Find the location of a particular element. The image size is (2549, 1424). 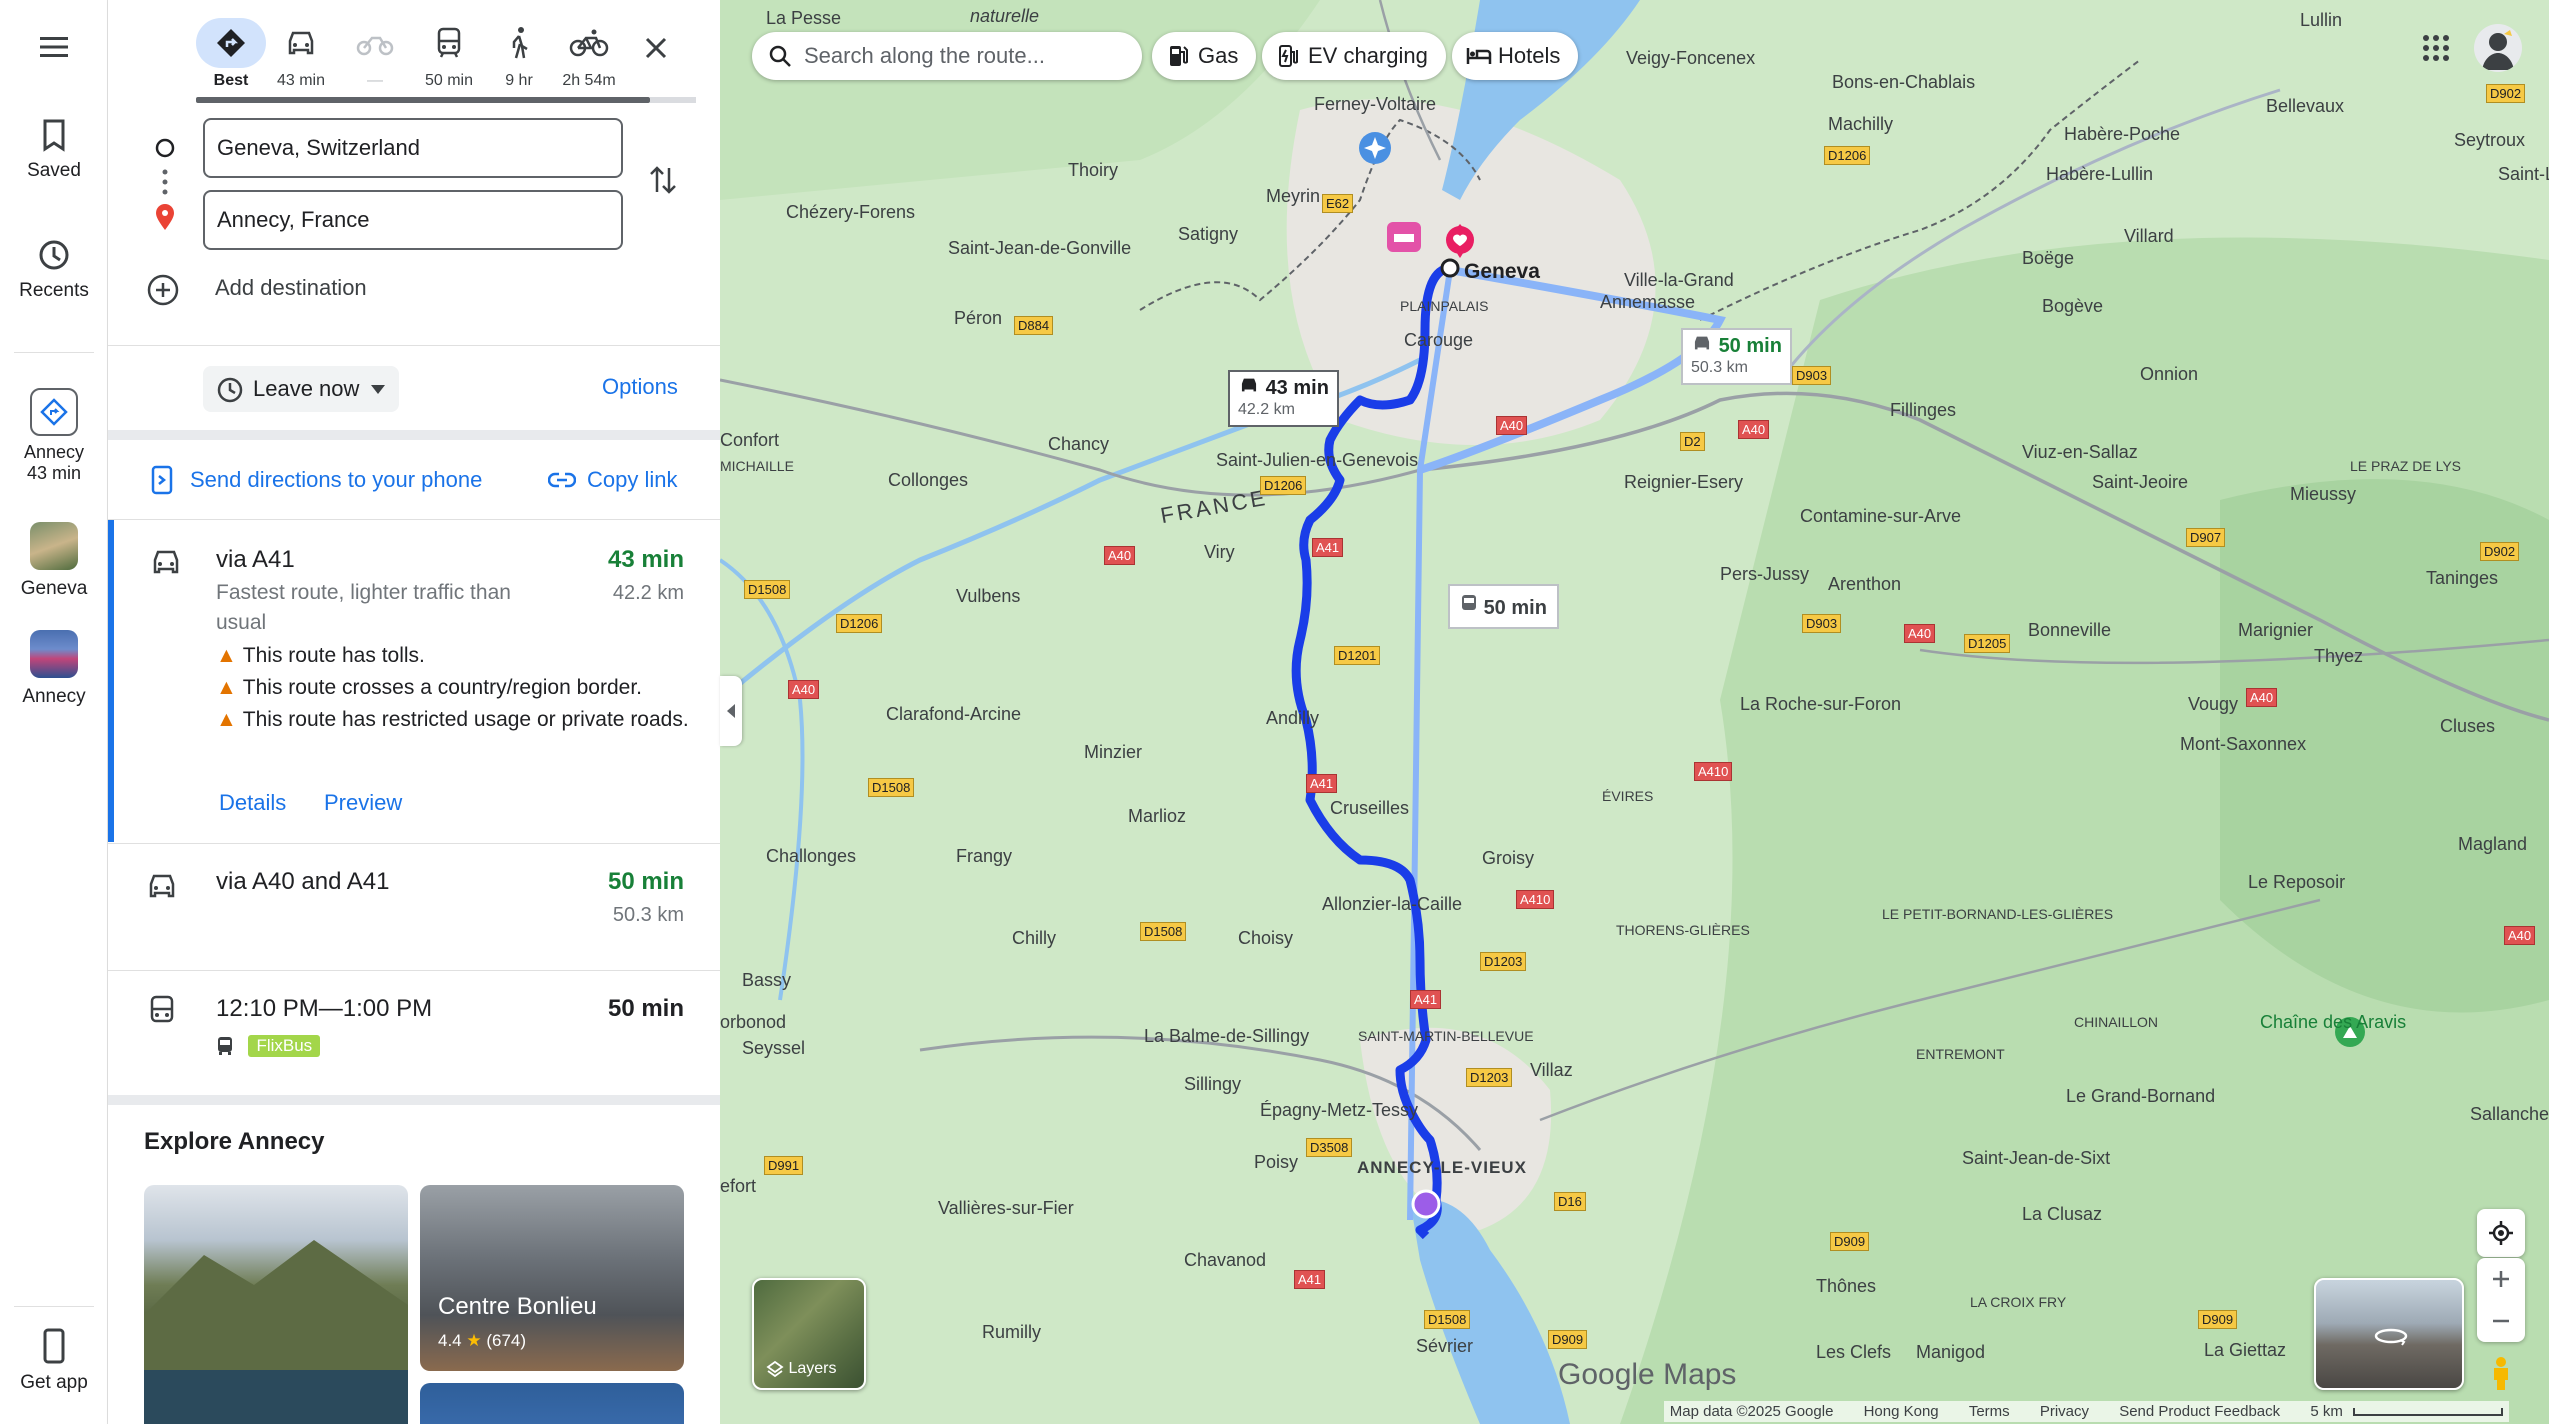

place-label: Villaz is located at coordinates (1551, 1070).